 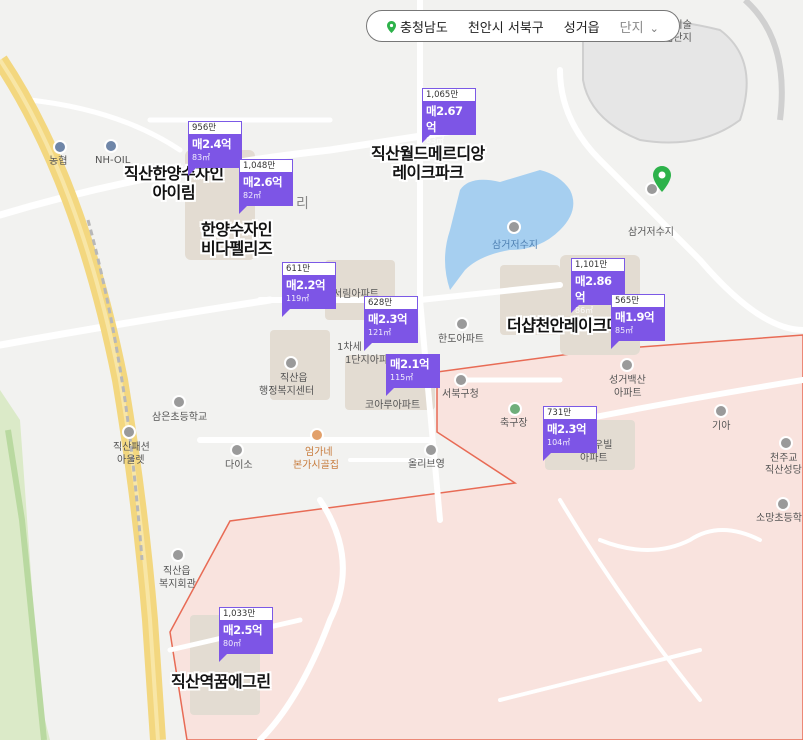 I want to click on complex-name-line: 레이크파크, so click(x=428, y=172).